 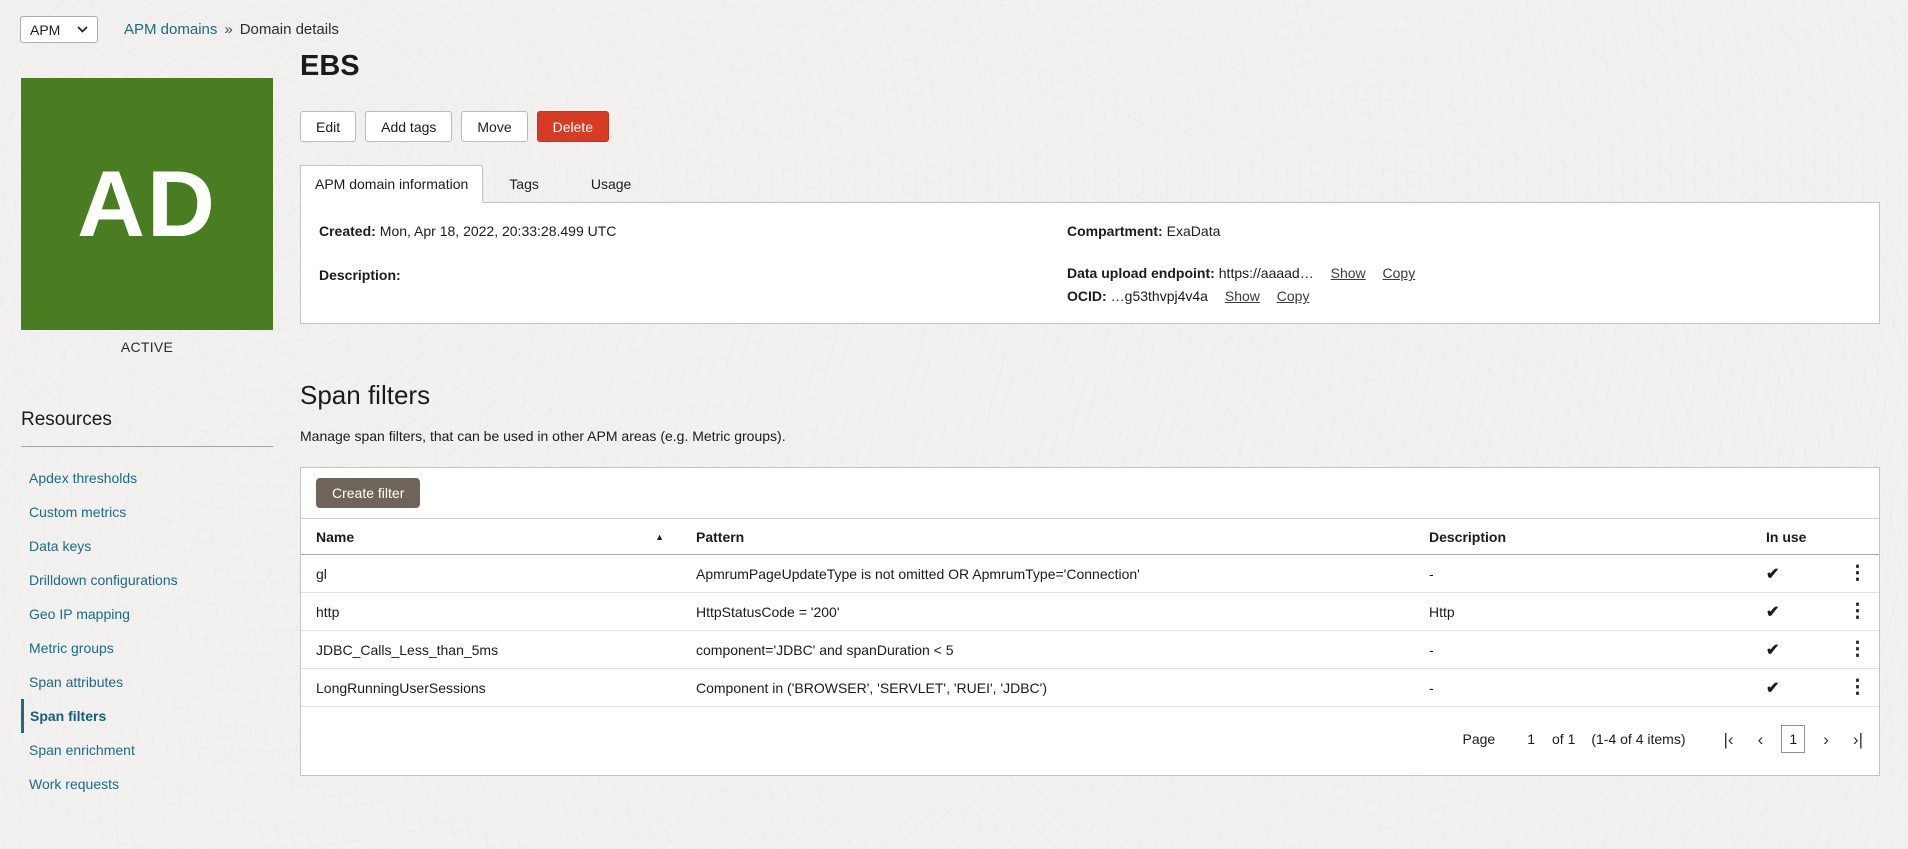 I want to click on sidebar-item-metric-groups: Metric groups, so click(x=147, y=648).